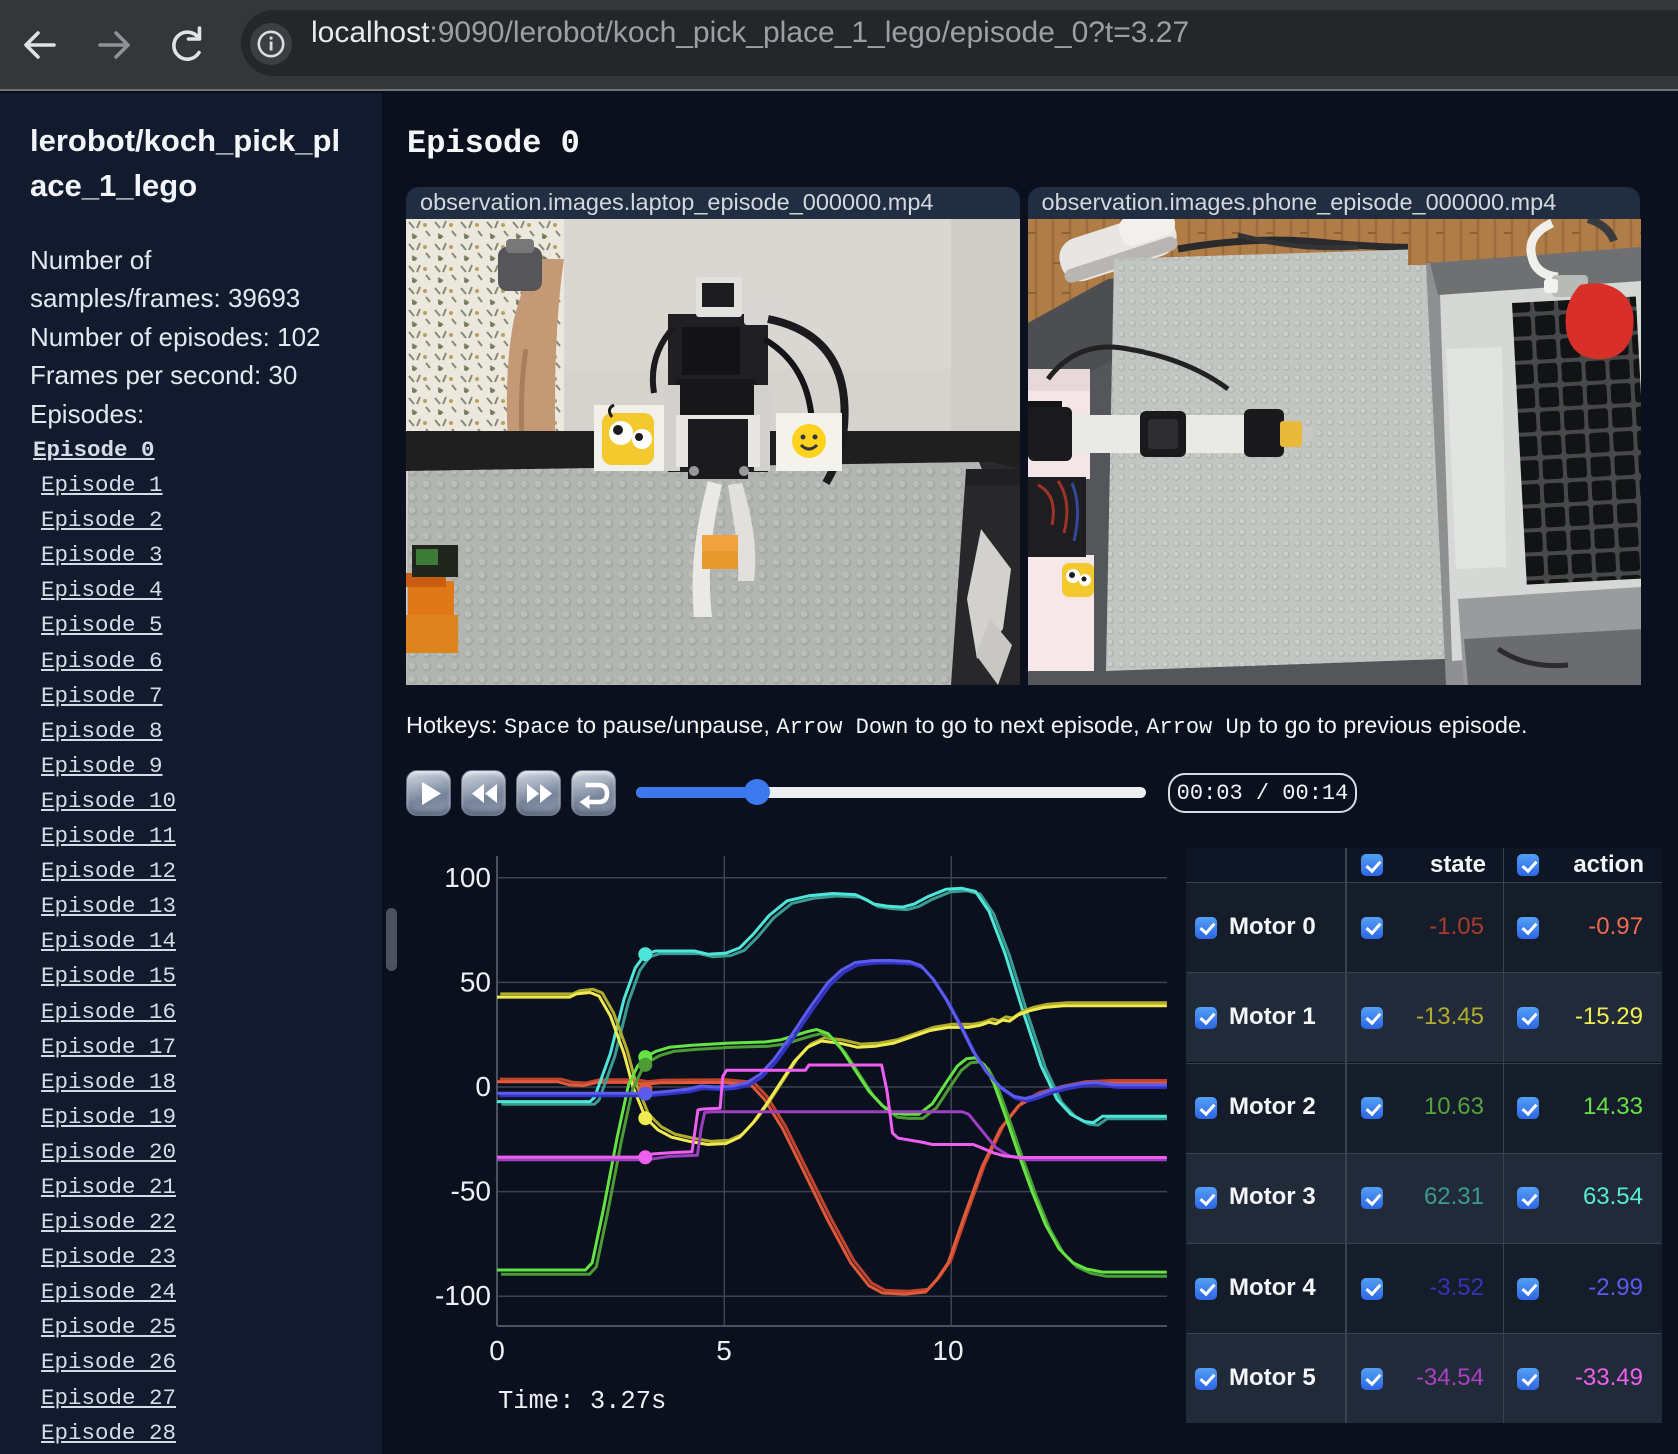  Describe the element at coordinates (947, 1350) in the screenshot. I see `svg-text: 10` at that location.